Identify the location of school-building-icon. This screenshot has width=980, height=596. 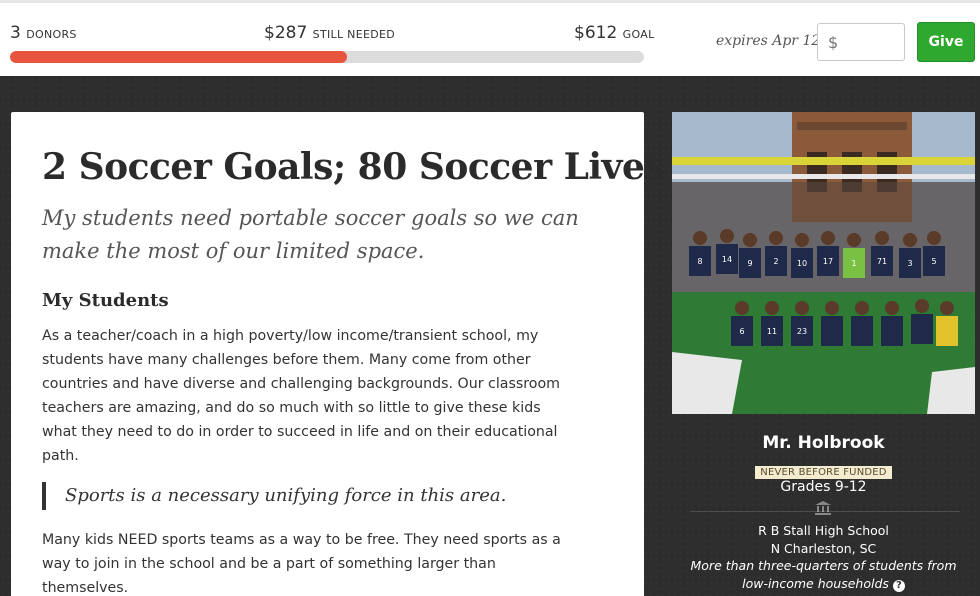
(823, 508).